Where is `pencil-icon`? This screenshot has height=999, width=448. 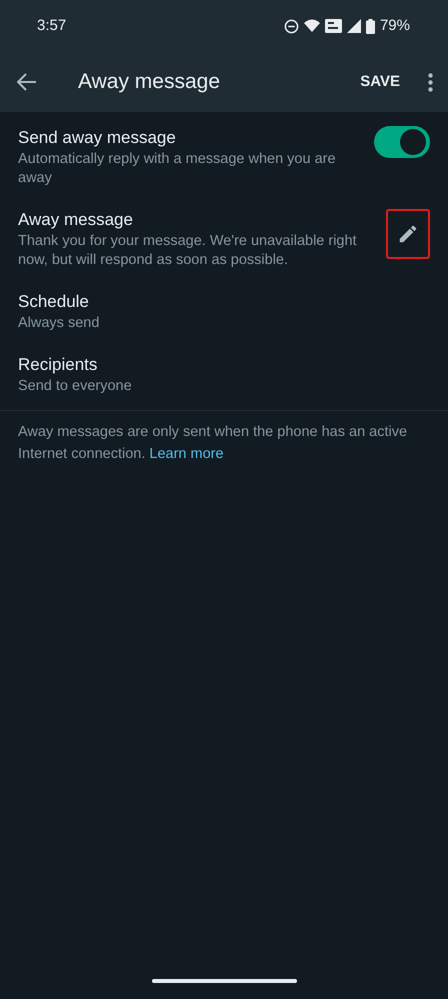
pencil-icon is located at coordinates (408, 234).